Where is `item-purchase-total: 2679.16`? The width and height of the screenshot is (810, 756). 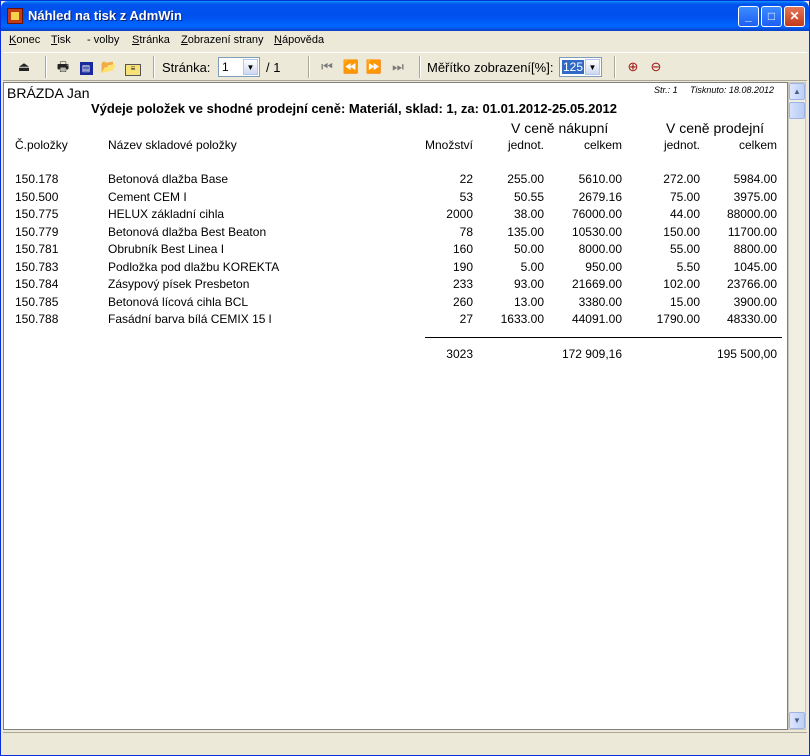 item-purchase-total: 2679.16 is located at coordinates (600, 196).